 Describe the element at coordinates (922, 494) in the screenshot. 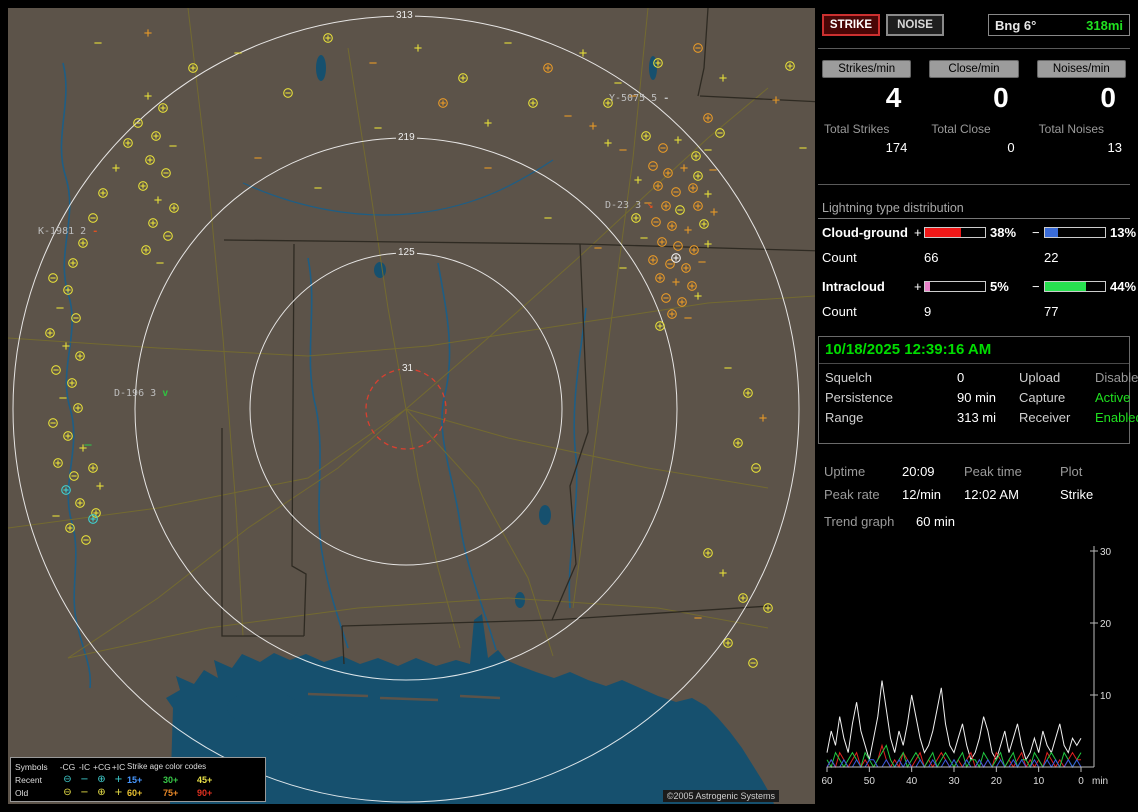

I see `peak-rate-value: 12/min` at that location.